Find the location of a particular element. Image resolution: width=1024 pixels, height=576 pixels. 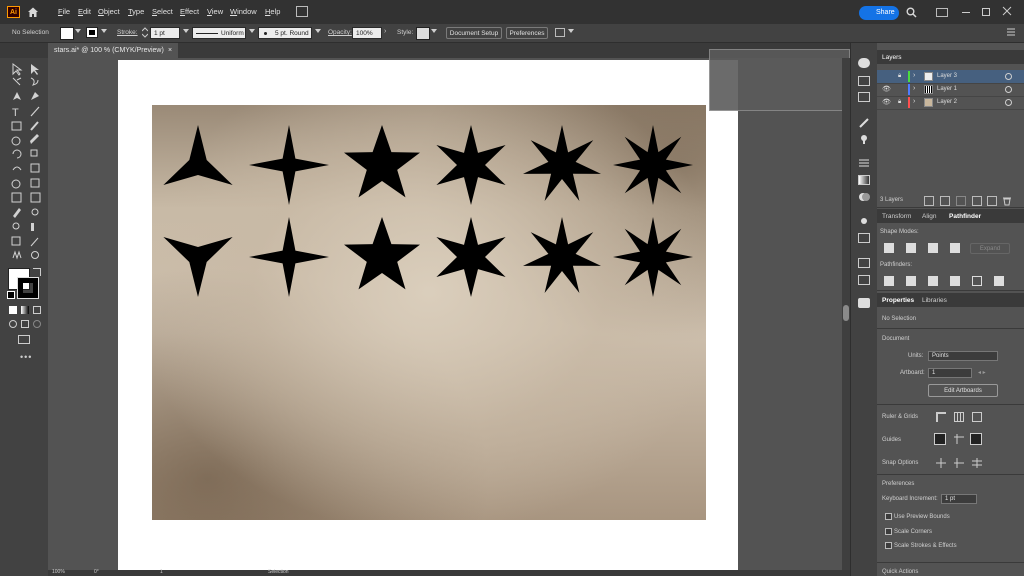

unite-icon is located at coordinates (889, 248).